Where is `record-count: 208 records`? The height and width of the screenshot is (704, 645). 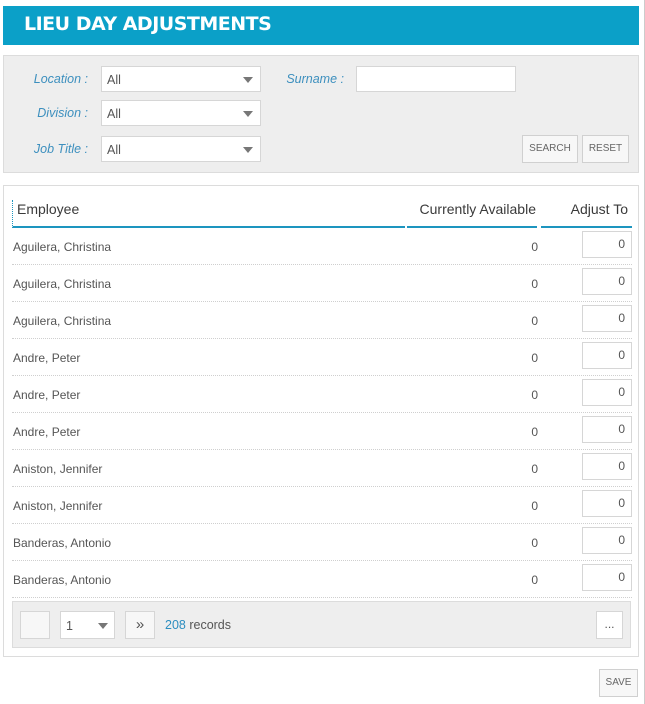 record-count: 208 records is located at coordinates (198, 625).